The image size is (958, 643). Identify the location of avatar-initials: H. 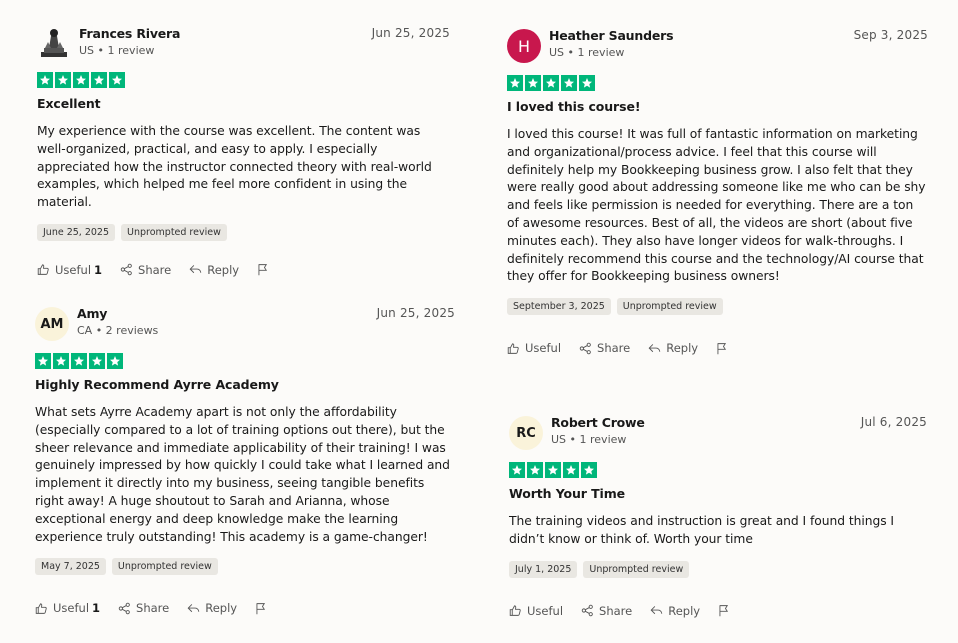
(524, 46).